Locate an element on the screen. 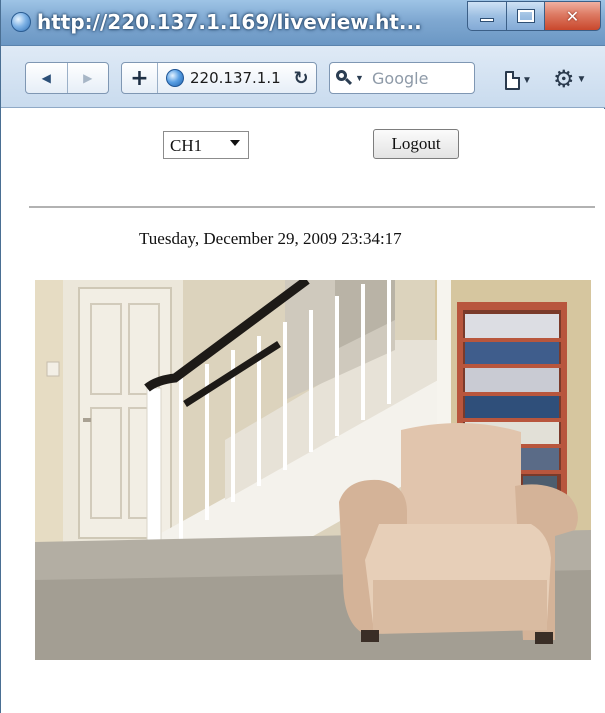  back-arrow-icon: ◀ is located at coordinates (46, 78).